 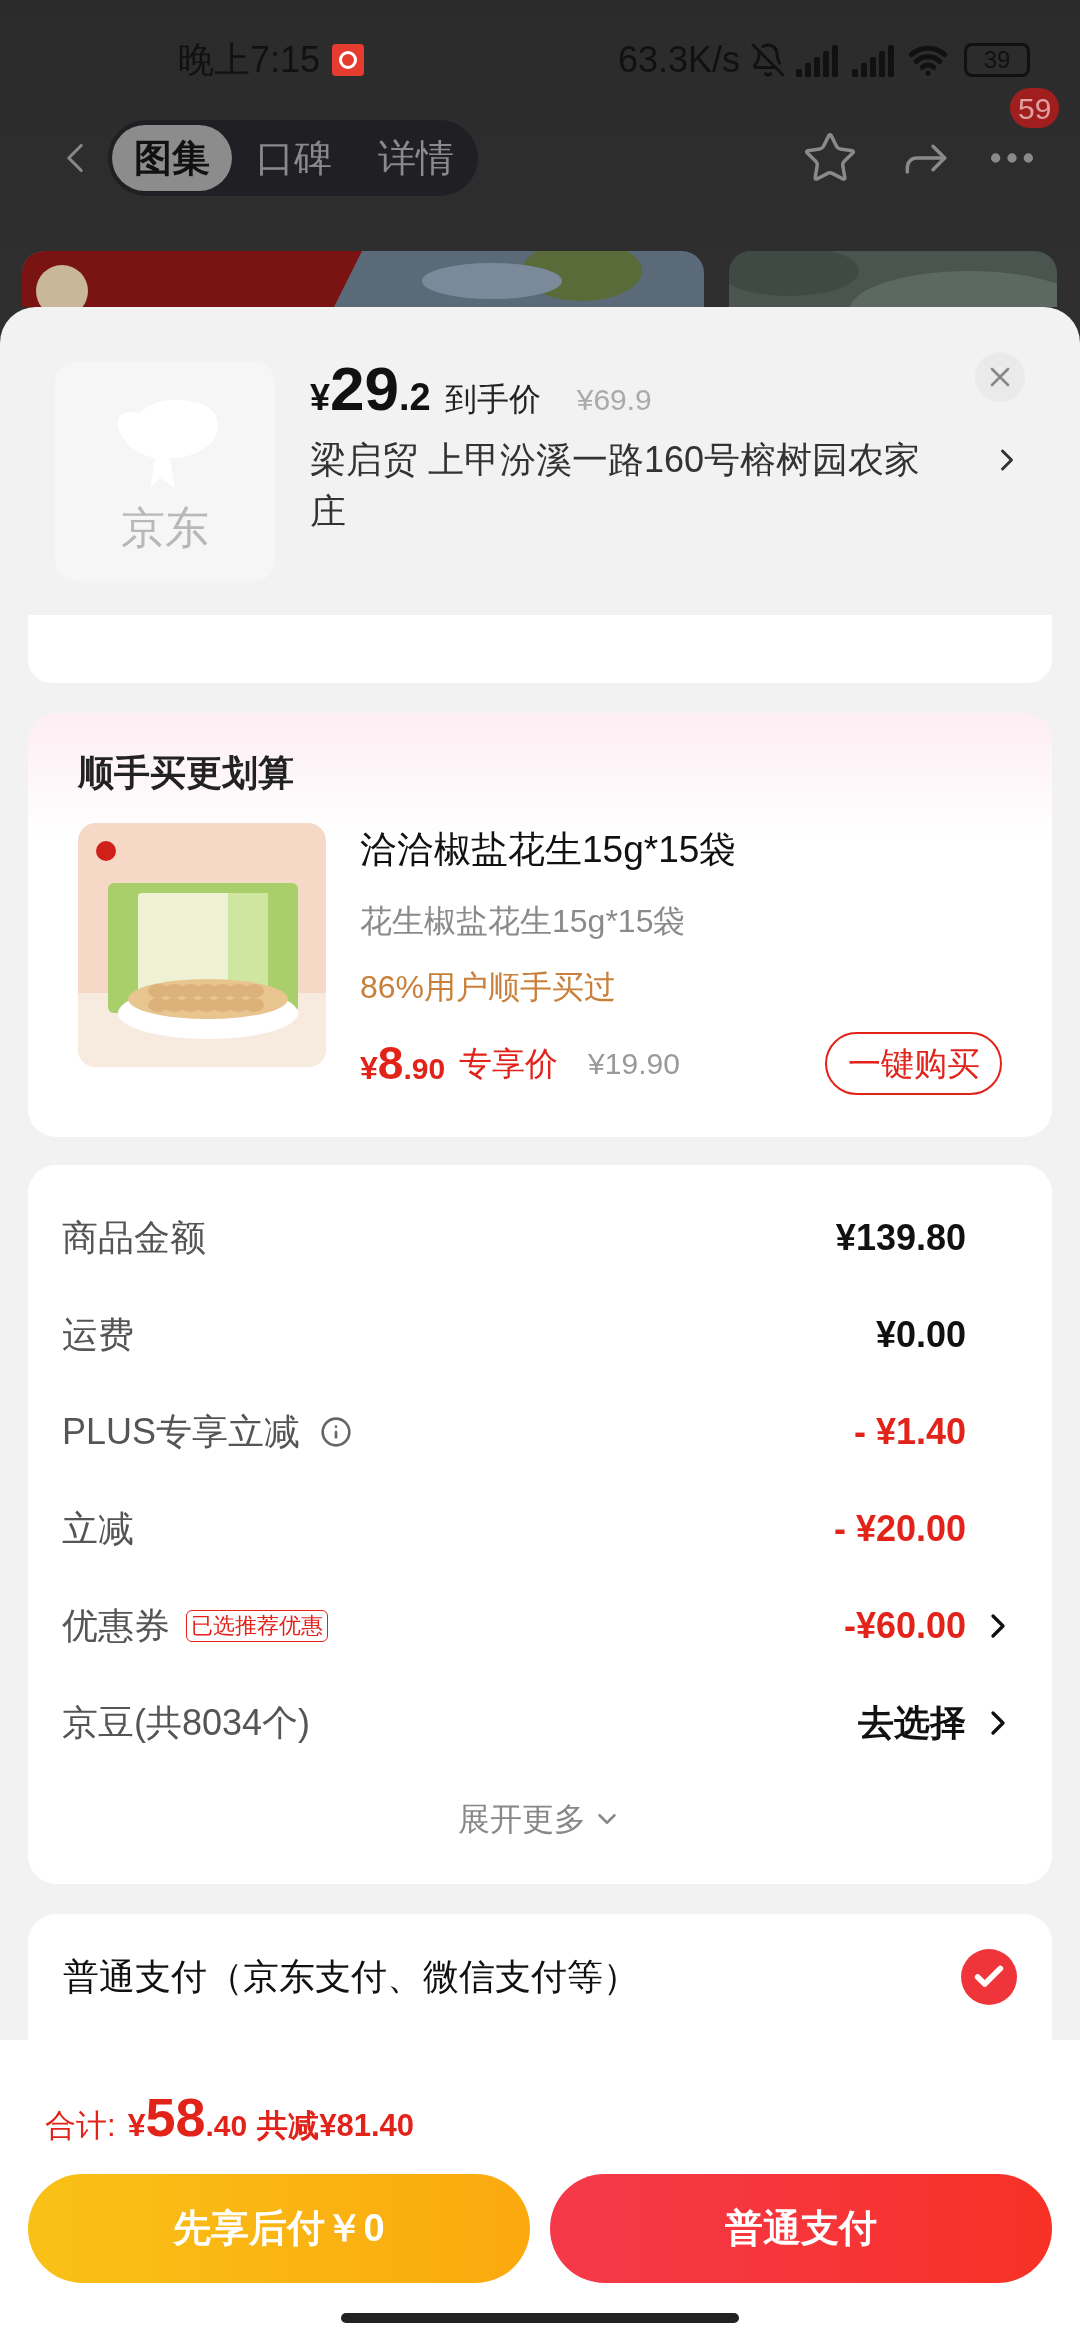 I want to click on info-icon, so click(x=336, y=1431).